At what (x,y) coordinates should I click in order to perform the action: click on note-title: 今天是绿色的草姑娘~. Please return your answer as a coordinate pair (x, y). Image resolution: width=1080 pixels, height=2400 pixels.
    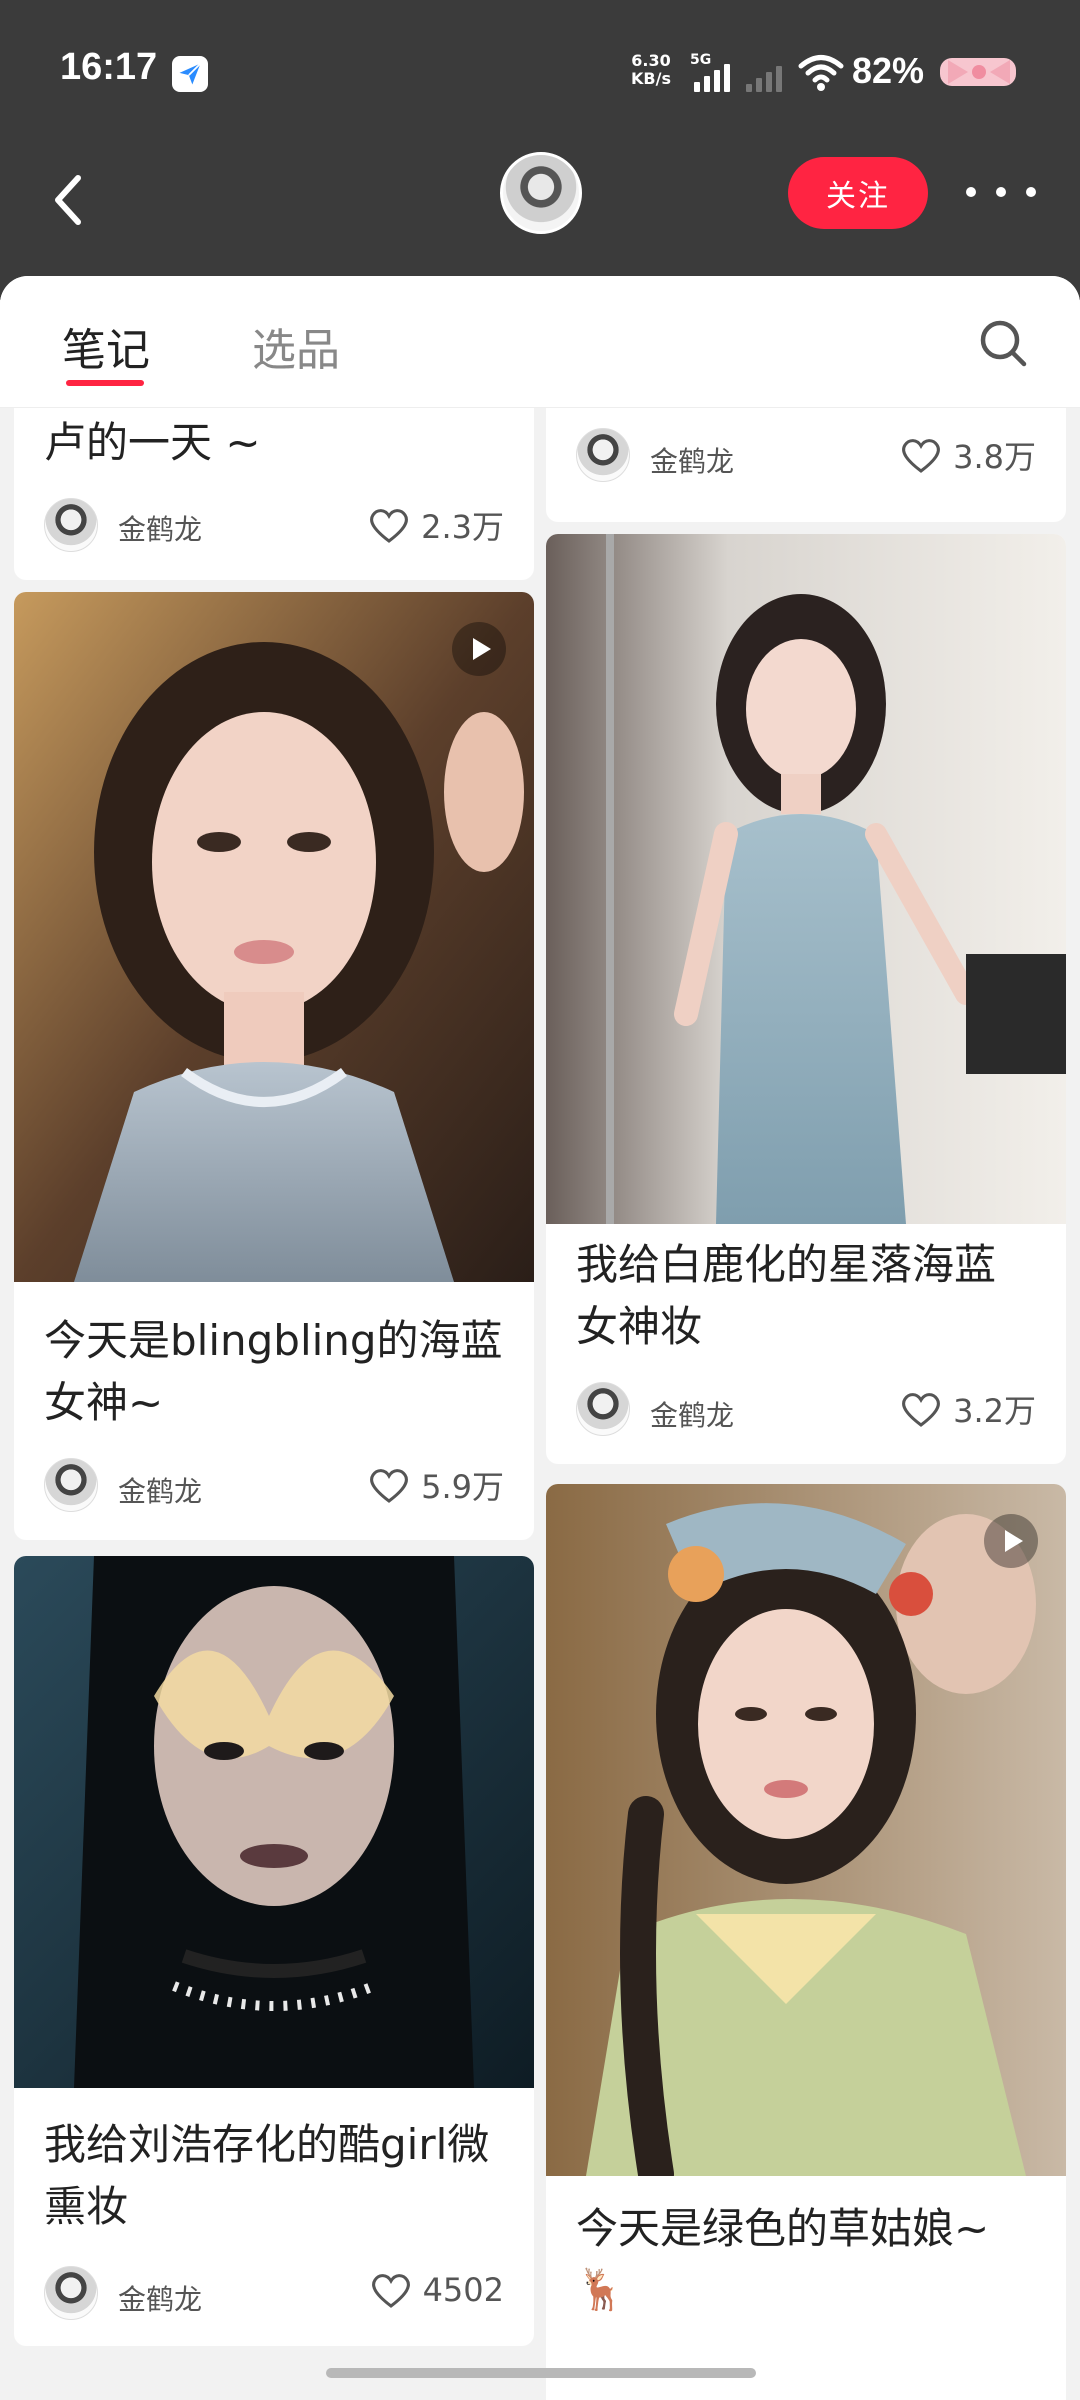
    Looking at the image, I should click on (783, 2228).